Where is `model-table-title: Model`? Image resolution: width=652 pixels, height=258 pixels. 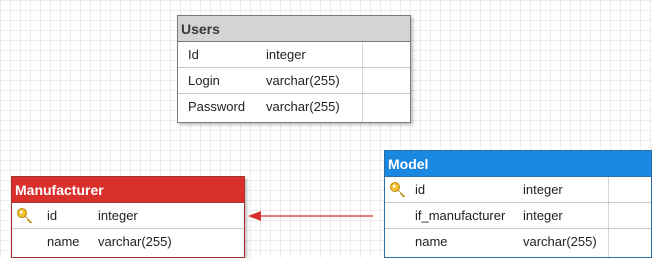
model-table-title: Model is located at coordinates (518, 164).